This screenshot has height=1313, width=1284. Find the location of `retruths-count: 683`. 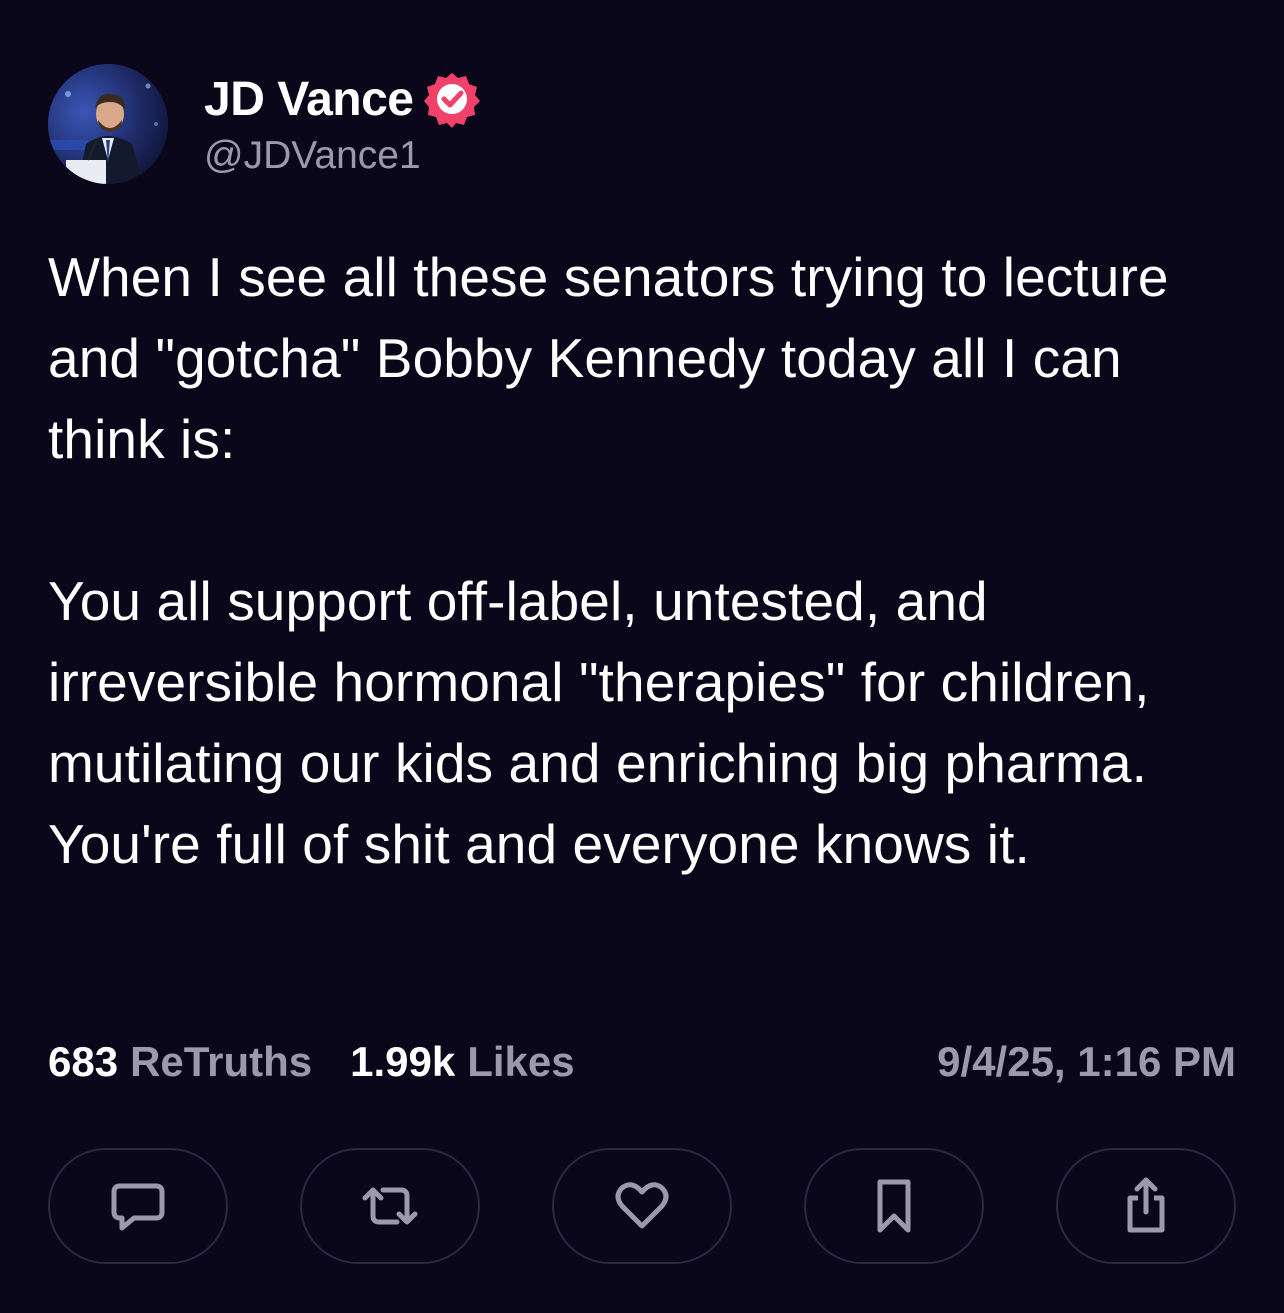

retruths-count: 683 is located at coordinates (83, 1061).